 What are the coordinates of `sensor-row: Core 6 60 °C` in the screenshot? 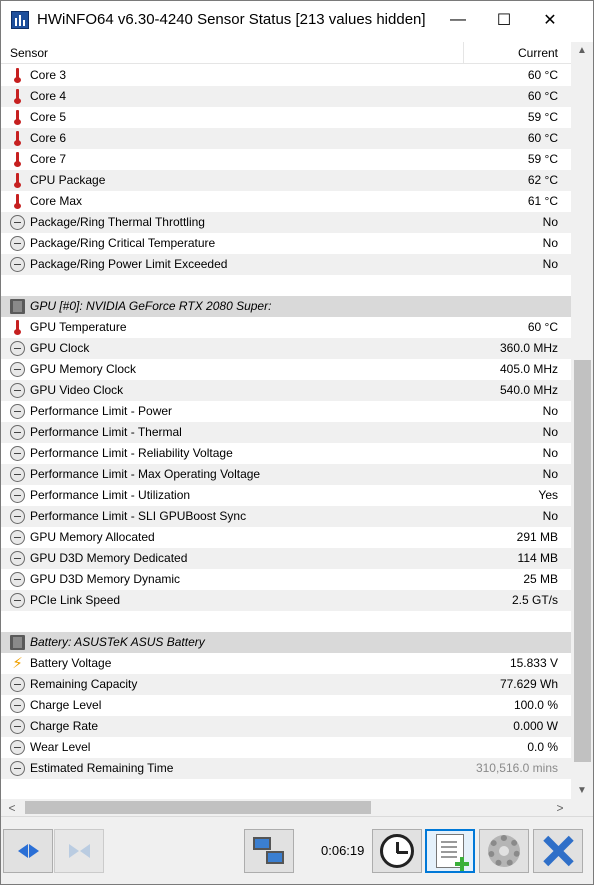 It's located at (286, 138).